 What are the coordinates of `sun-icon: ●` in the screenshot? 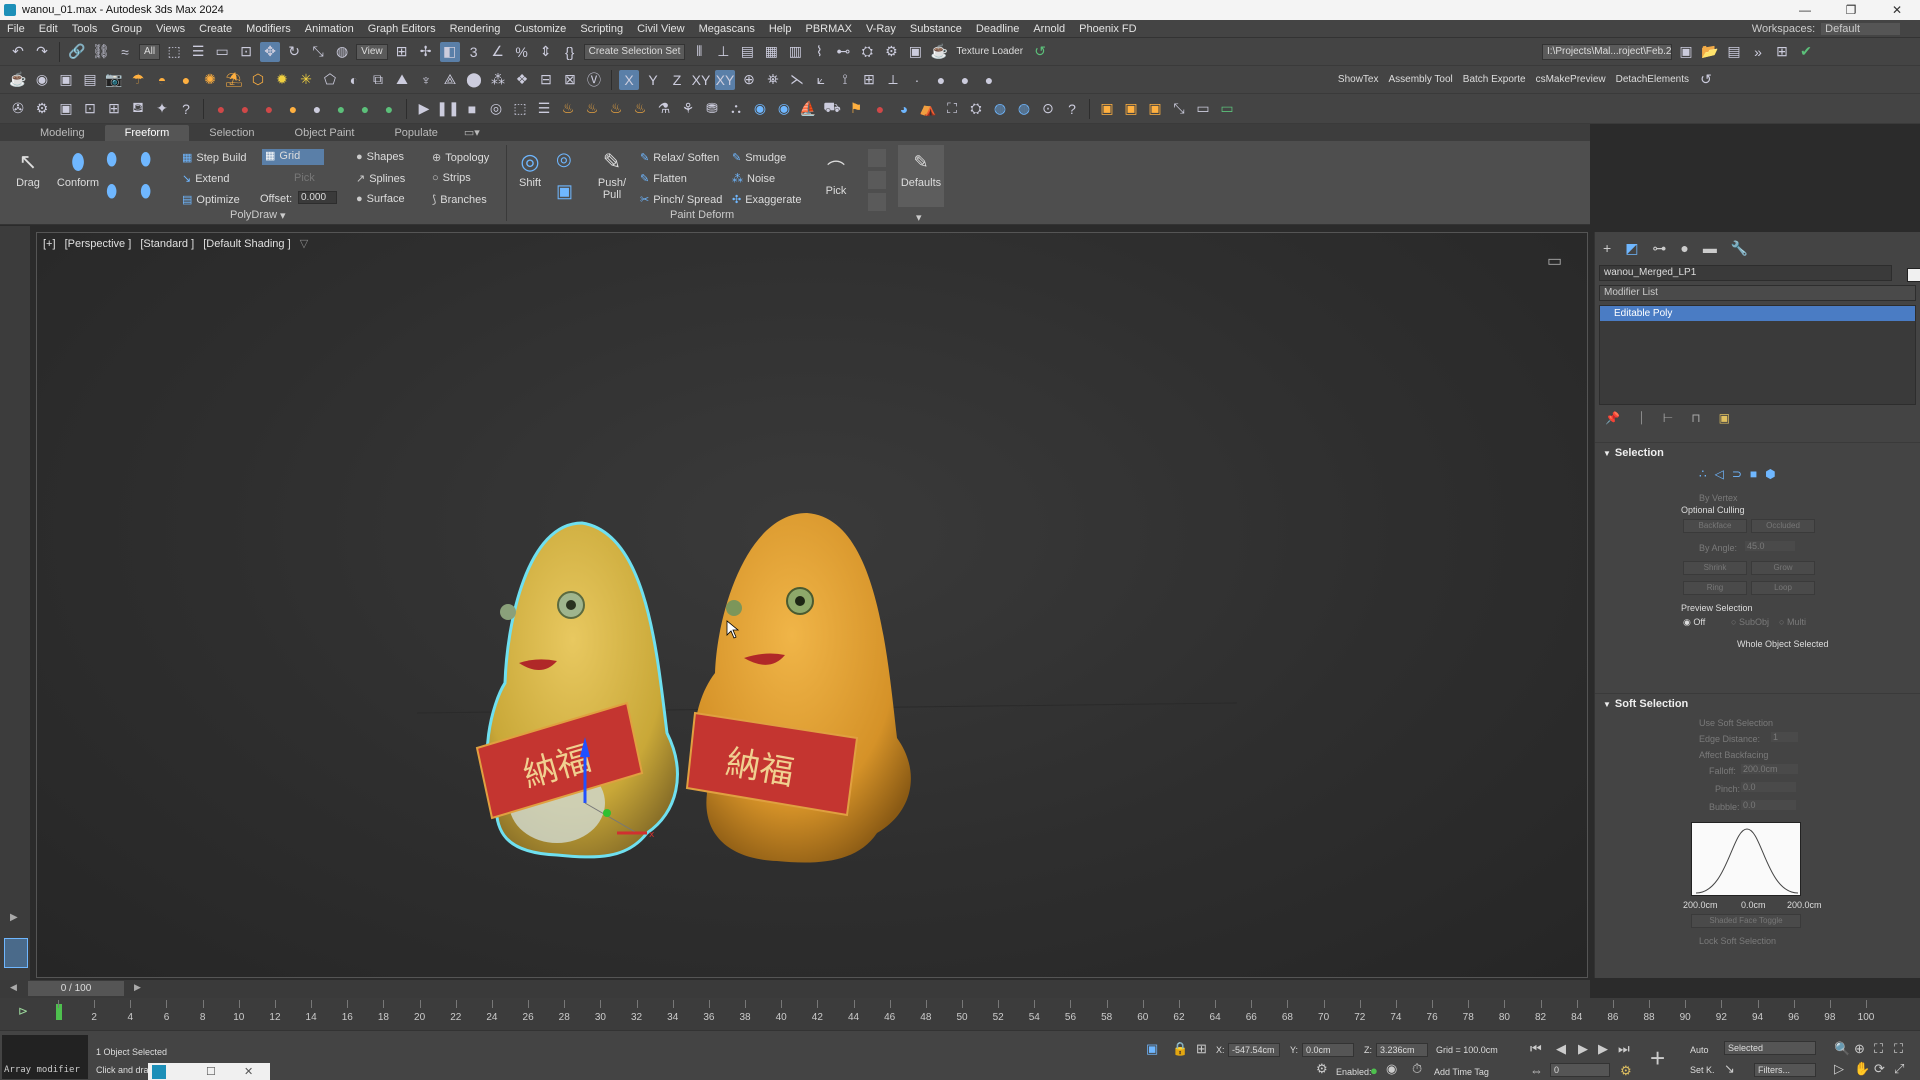 It's located at (186, 80).